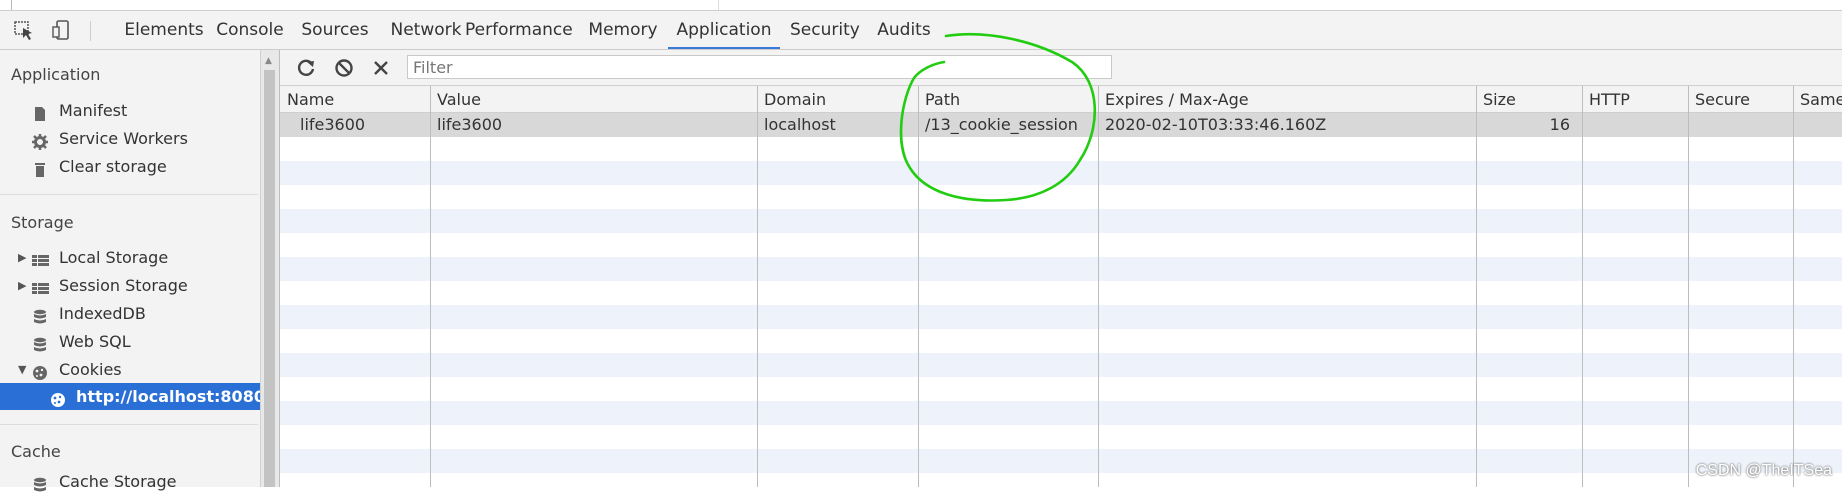 The height and width of the screenshot is (501, 1842). I want to click on cell-secure, so click(1740, 125).